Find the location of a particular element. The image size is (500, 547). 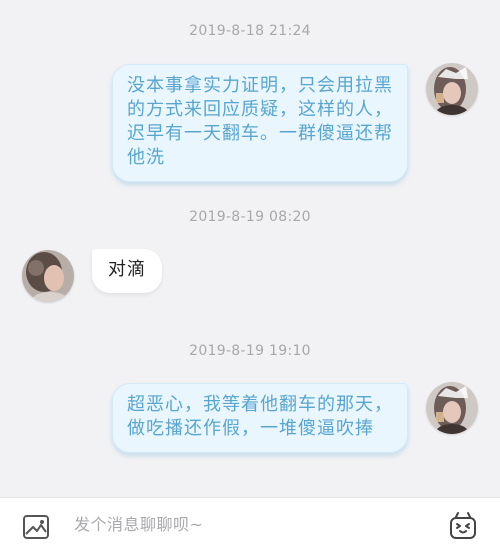

message-line: 没本事拿实力证明，只会用拉黑 is located at coordinates (260, 85).